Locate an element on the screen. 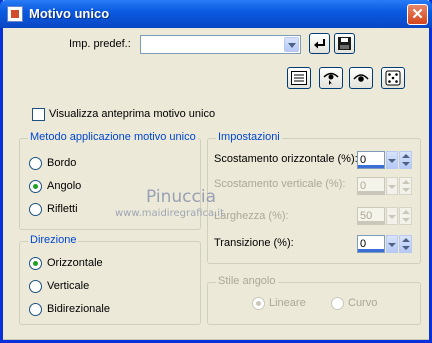 Image resolution: width=432 pixels, height=343 pixels. watermark-url: www.maidiregrafica.it is located at coordinates (170, 213).